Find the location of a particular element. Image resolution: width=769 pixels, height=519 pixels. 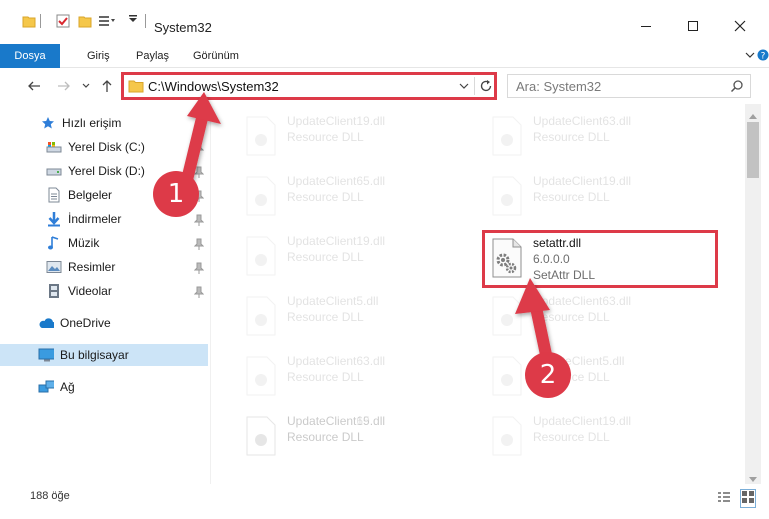

step-badge-2: 2 is located at coordinates (548, 375).